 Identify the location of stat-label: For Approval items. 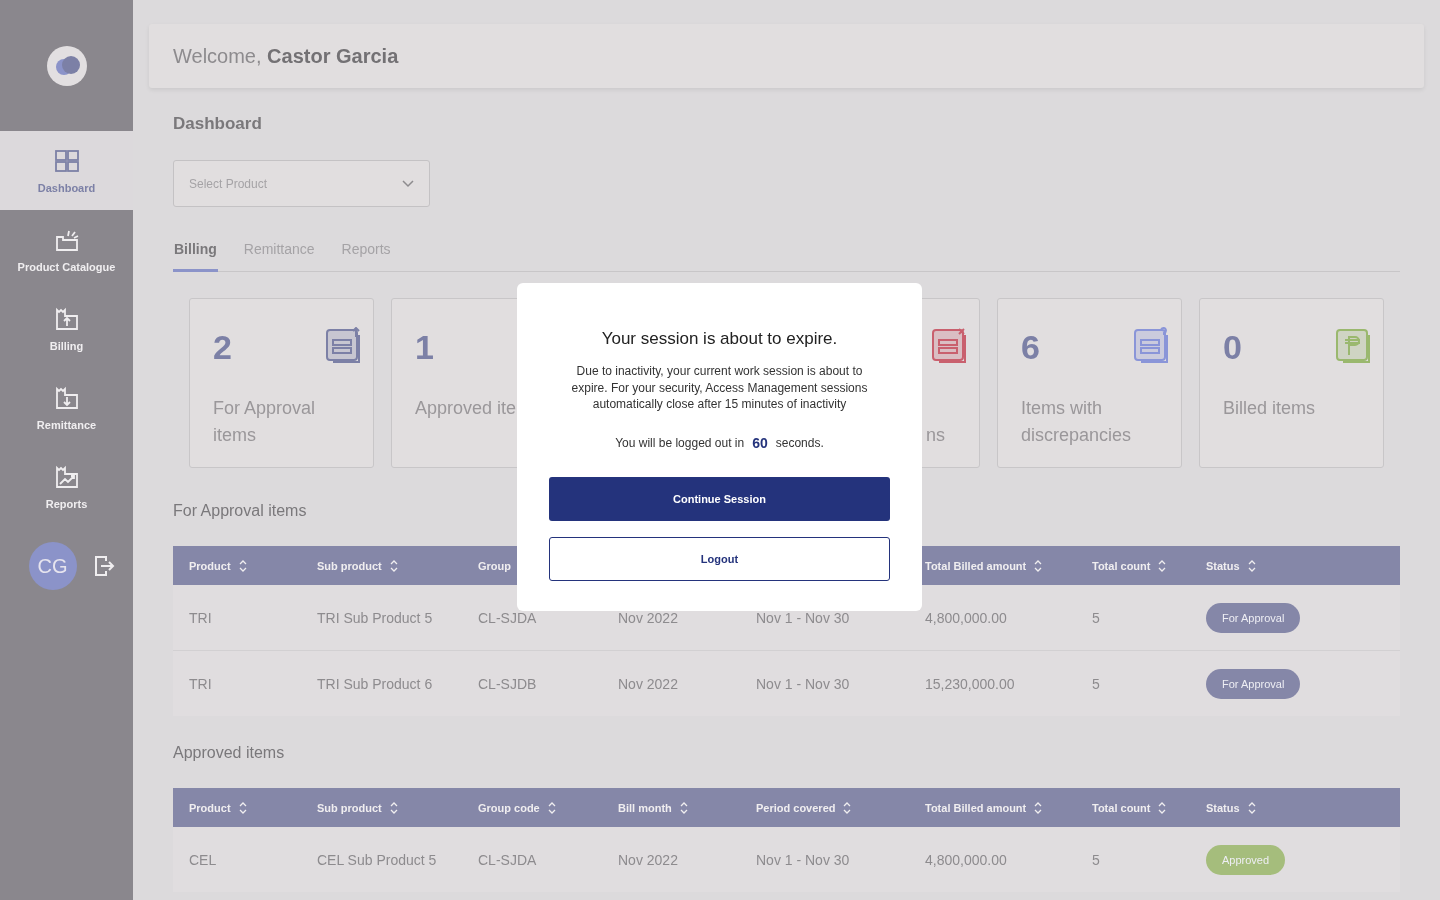
(265, 422).